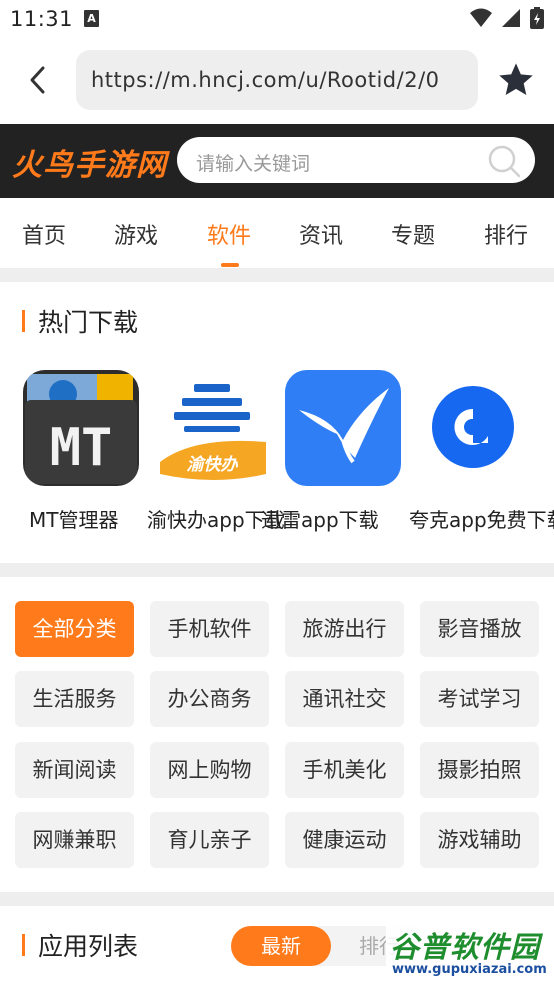 The width and height of the screenshot is (554, 984). I want to click on hot-item: 渝快办 渝快办app下载, so click(219, 451).